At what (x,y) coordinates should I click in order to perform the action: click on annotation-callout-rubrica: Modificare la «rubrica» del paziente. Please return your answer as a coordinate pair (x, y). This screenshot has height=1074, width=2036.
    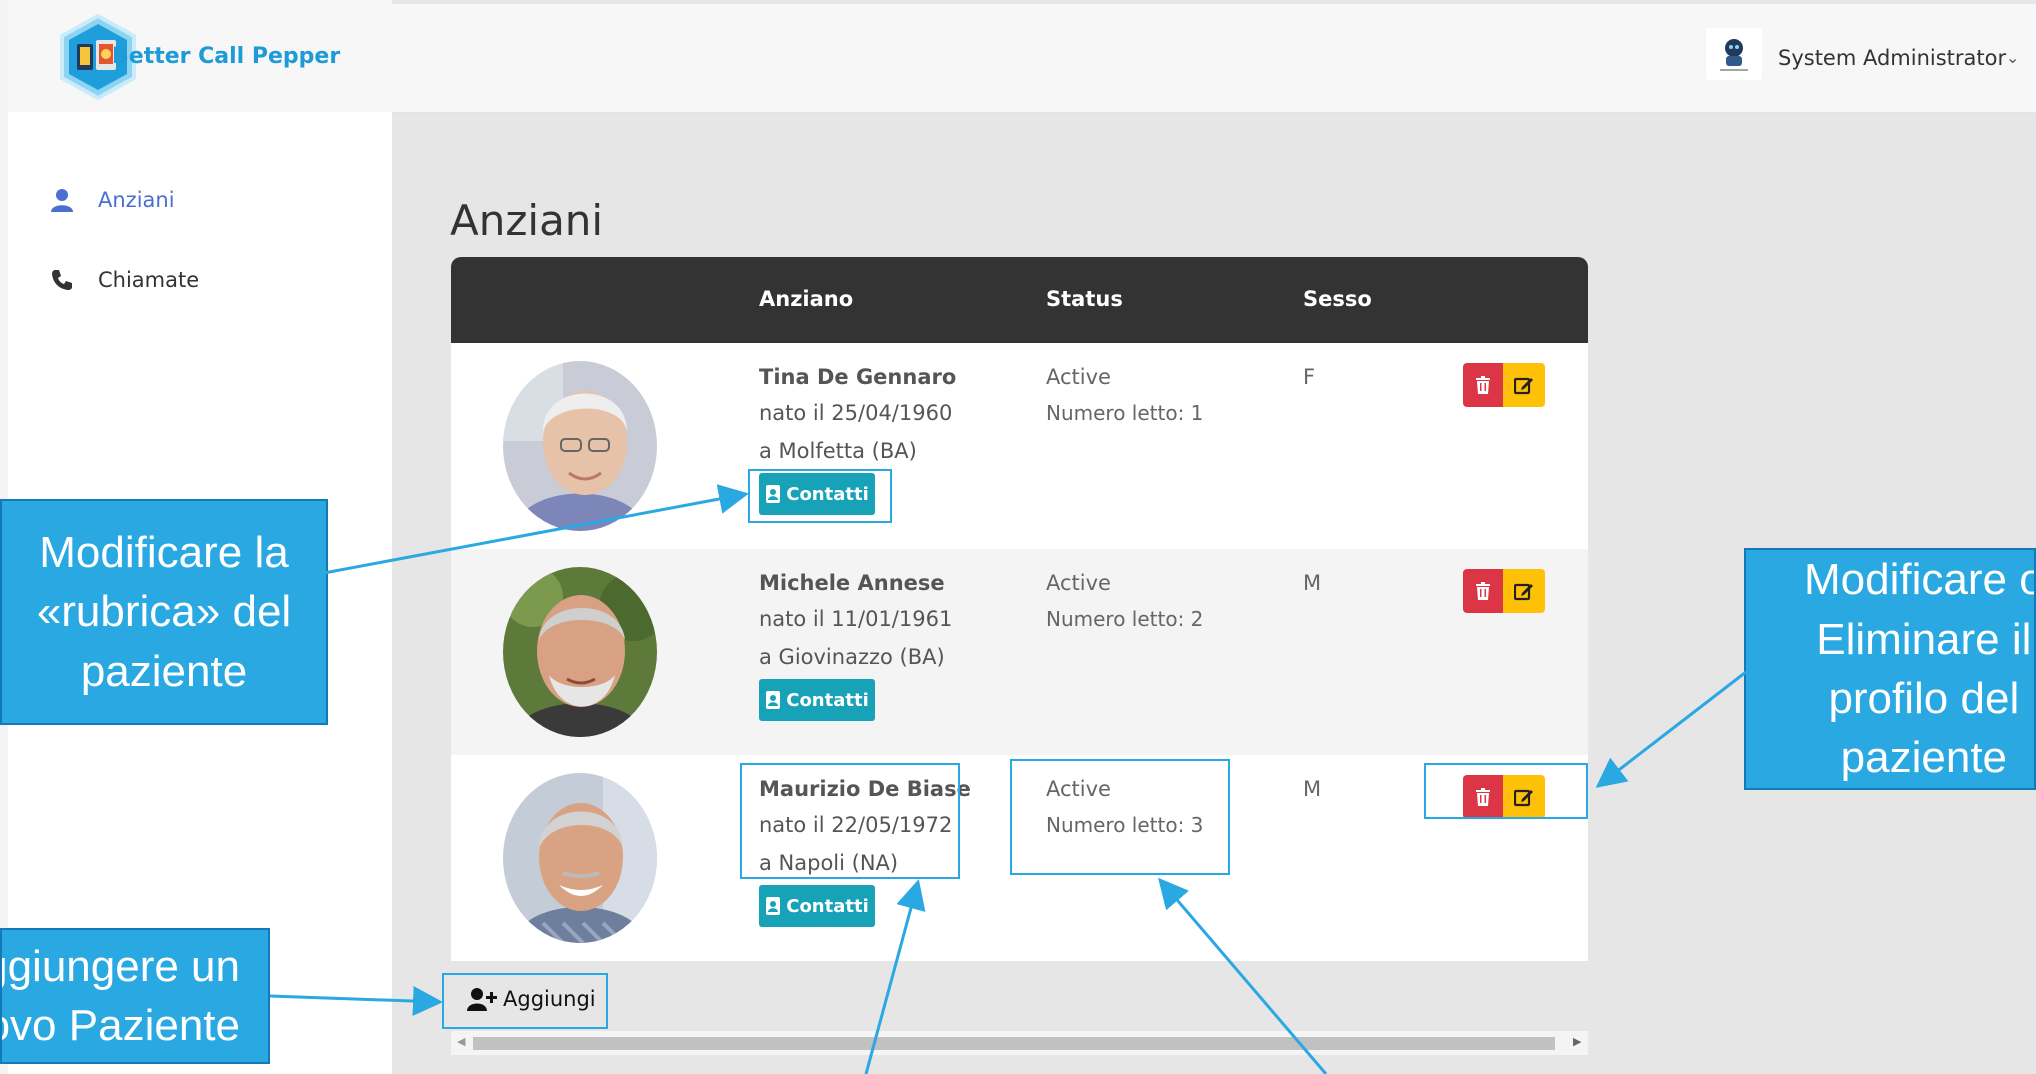
    Looking at the image, I should click on (164, 612).